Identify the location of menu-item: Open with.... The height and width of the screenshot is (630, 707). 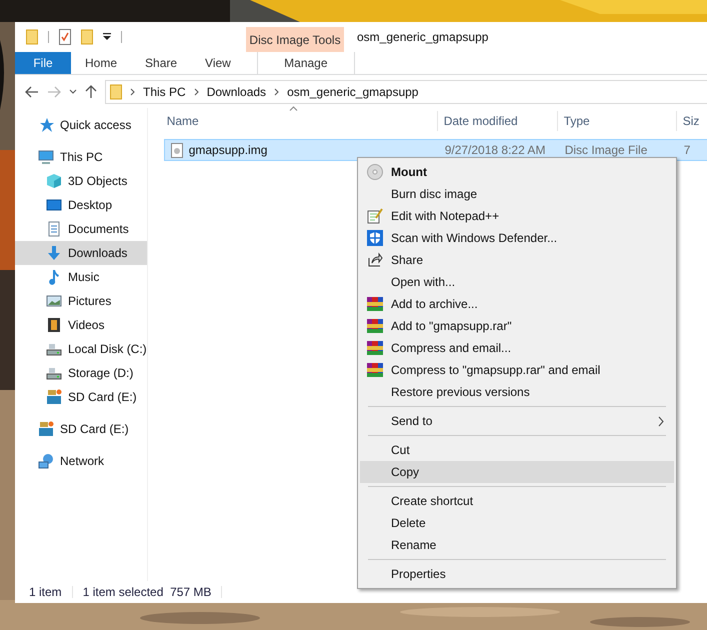
(517, 282).